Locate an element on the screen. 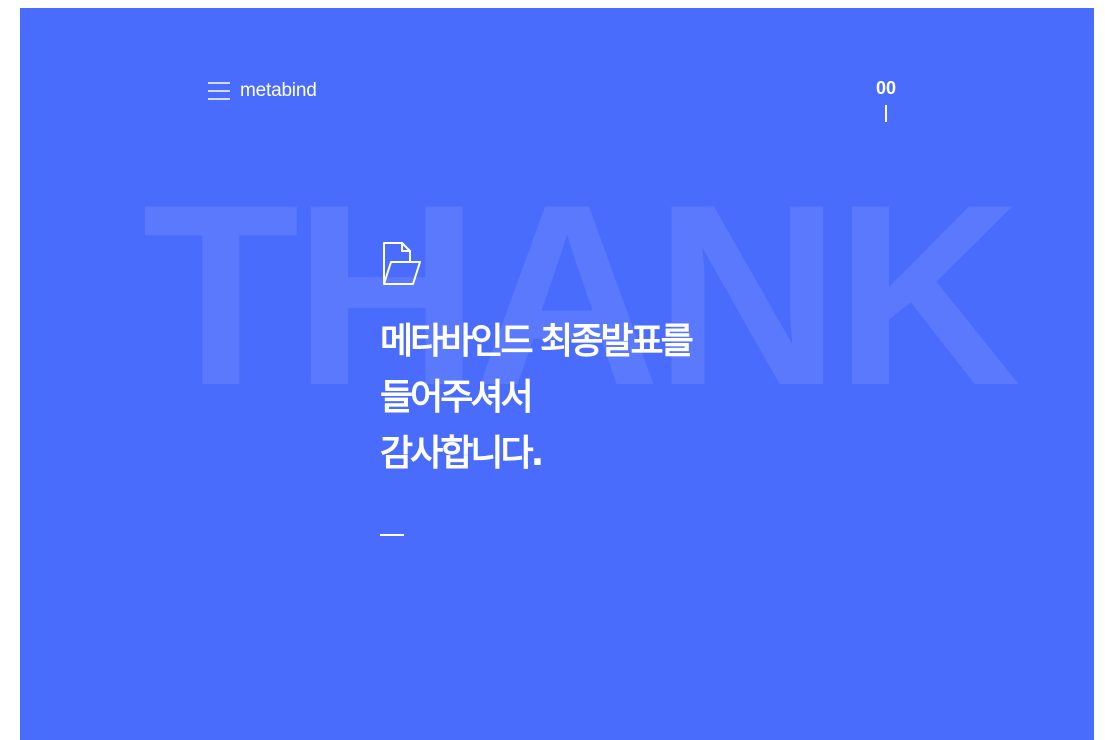  headline-line-1: 메타바인드 최종발표를 is located at coordinates (537, 341).